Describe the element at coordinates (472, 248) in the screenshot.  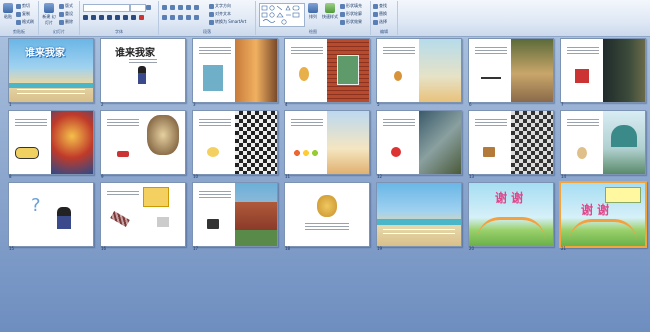
I see `slide-number: 20` at that location.